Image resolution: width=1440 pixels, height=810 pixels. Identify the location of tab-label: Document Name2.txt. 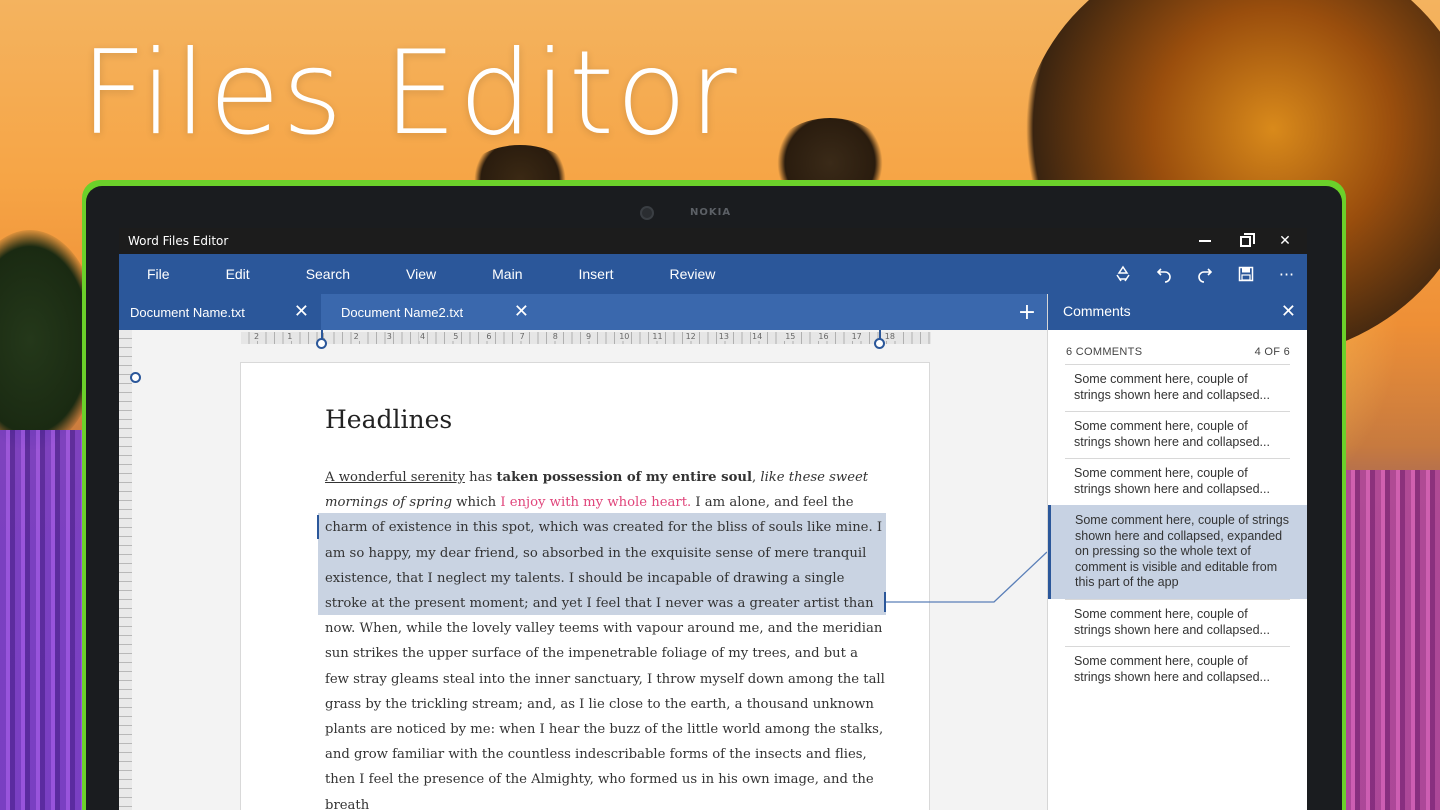
(402, 312).